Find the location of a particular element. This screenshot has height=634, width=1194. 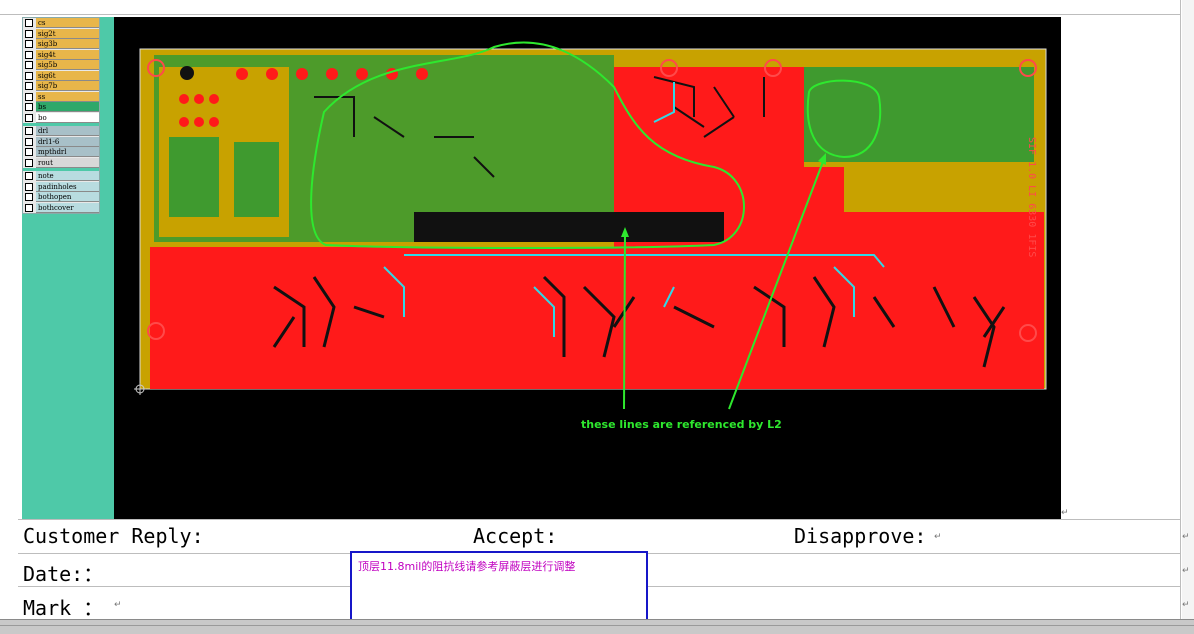

layer-name: bothopen is located at coordinates (67, 197).